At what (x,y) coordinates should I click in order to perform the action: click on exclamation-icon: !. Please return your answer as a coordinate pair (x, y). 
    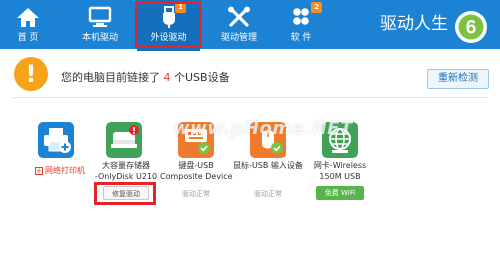
    Looking at the image, I should click on (31, 74).